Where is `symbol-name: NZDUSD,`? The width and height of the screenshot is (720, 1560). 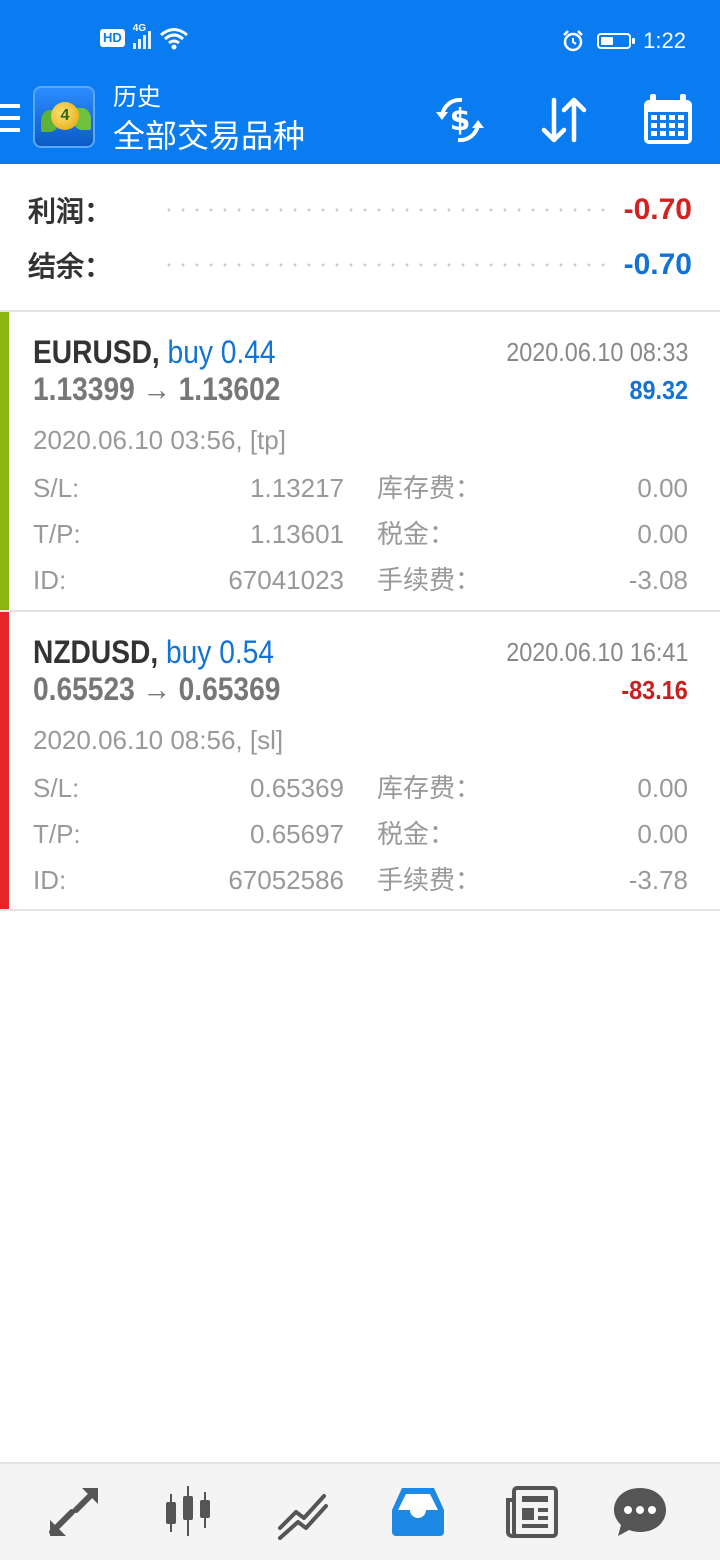
symbol-name: NZDUSD, is located at coordinates (96, 652).